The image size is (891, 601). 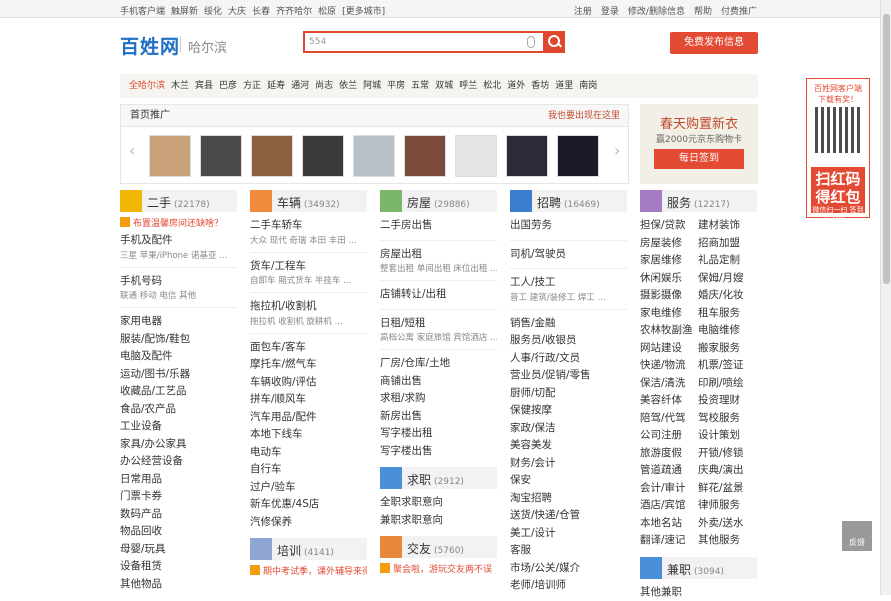 I want to click on section-name: 培训, so click(x=289, y=551).